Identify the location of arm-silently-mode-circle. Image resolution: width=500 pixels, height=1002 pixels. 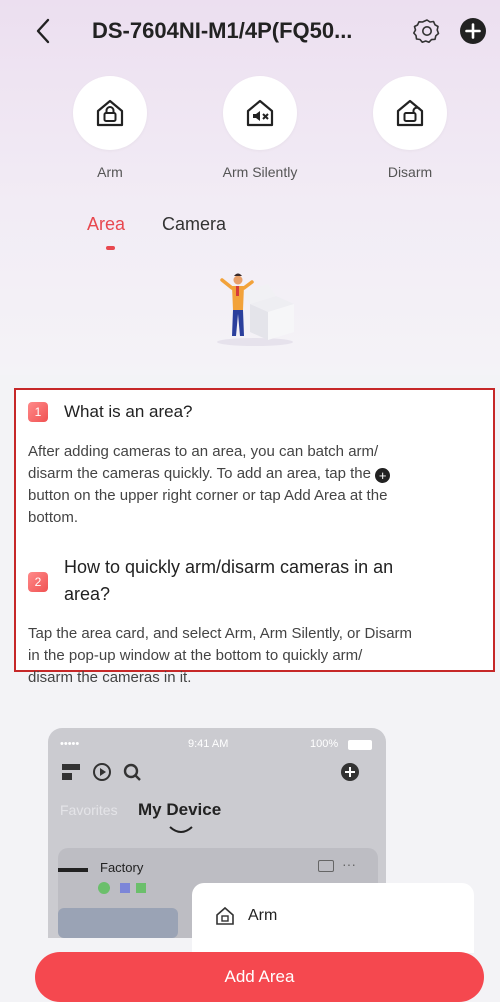
(260, 113).